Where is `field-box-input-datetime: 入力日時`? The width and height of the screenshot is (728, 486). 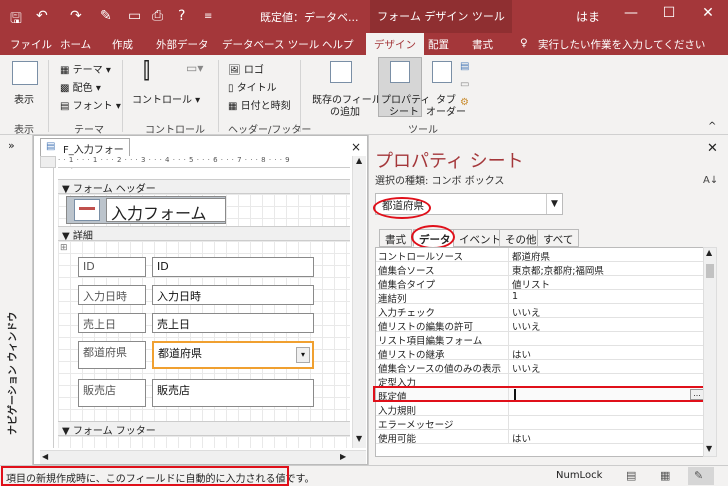
field-box-input-datetime: 入力日時 is located at coordinates (233, 295).